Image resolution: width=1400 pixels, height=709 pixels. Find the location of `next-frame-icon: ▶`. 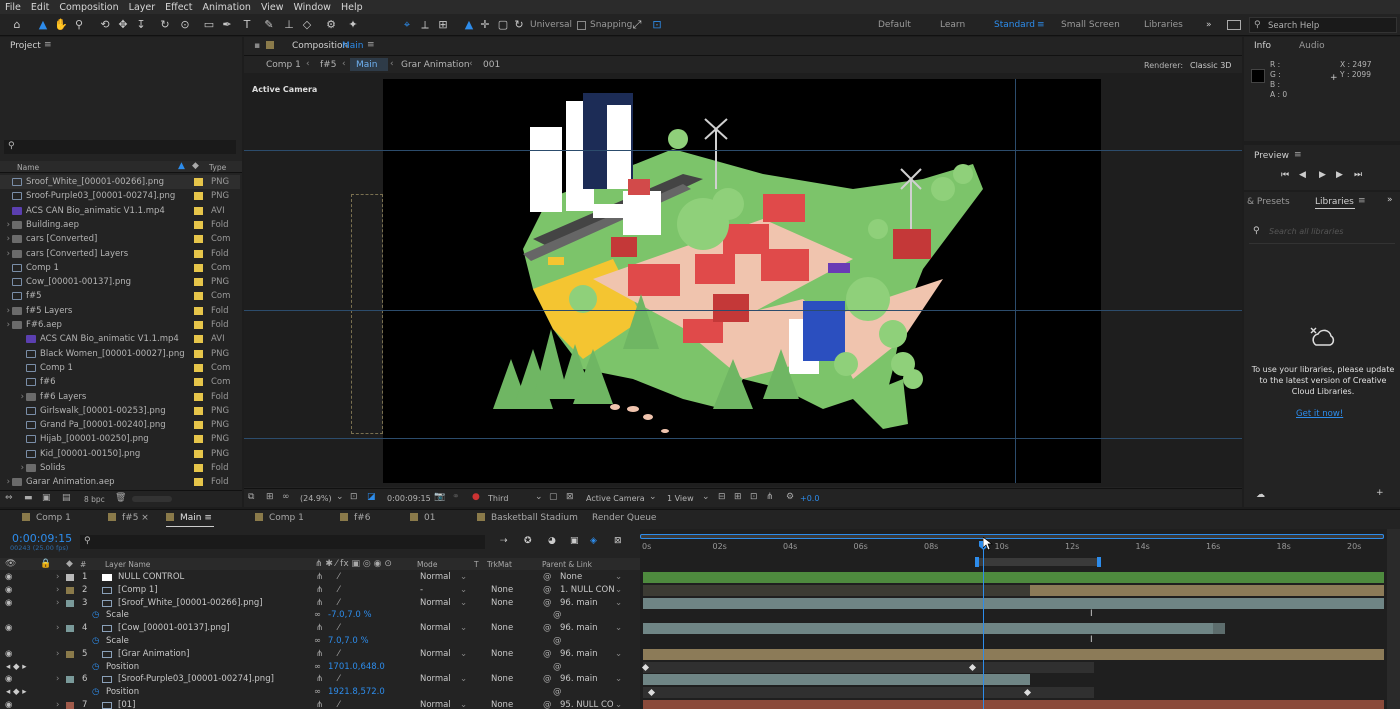

next-frame-icon: ▶ is located at coordinates (1339, 175).